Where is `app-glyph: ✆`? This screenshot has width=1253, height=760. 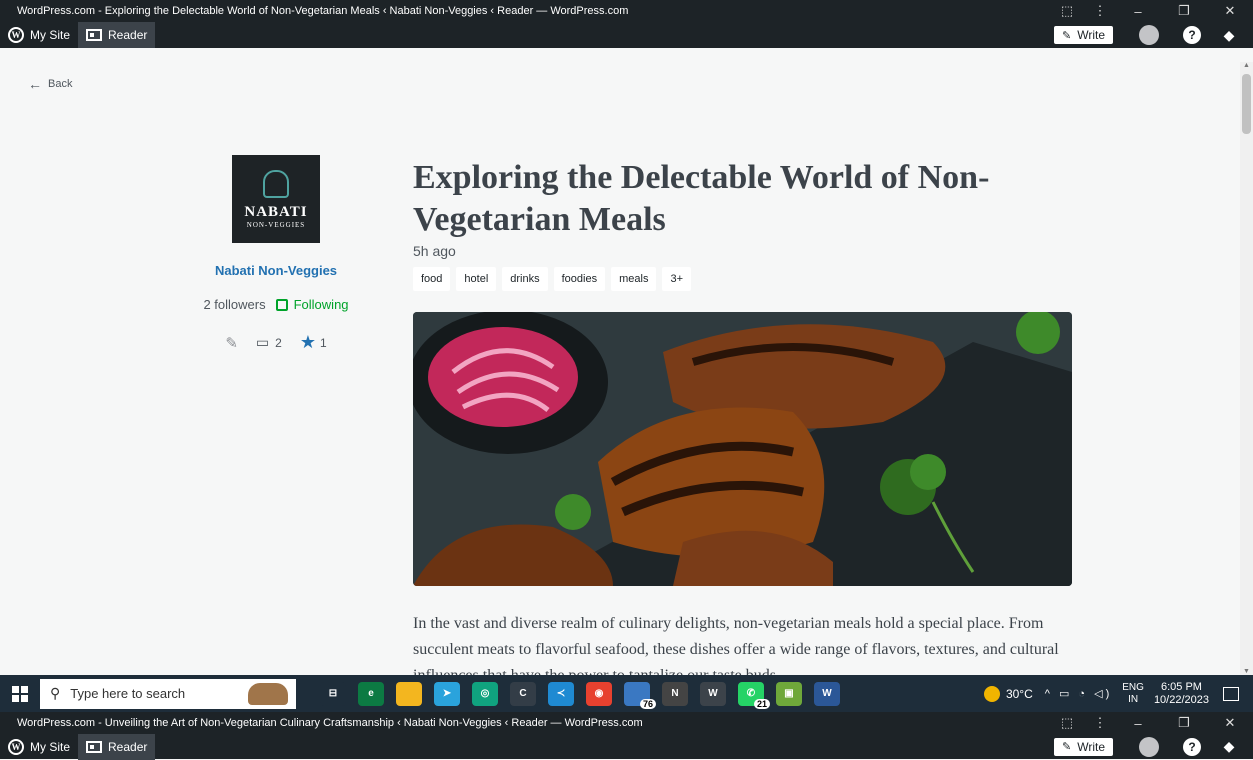
app-glyph: ✆ is located at coordinates (751, 693).